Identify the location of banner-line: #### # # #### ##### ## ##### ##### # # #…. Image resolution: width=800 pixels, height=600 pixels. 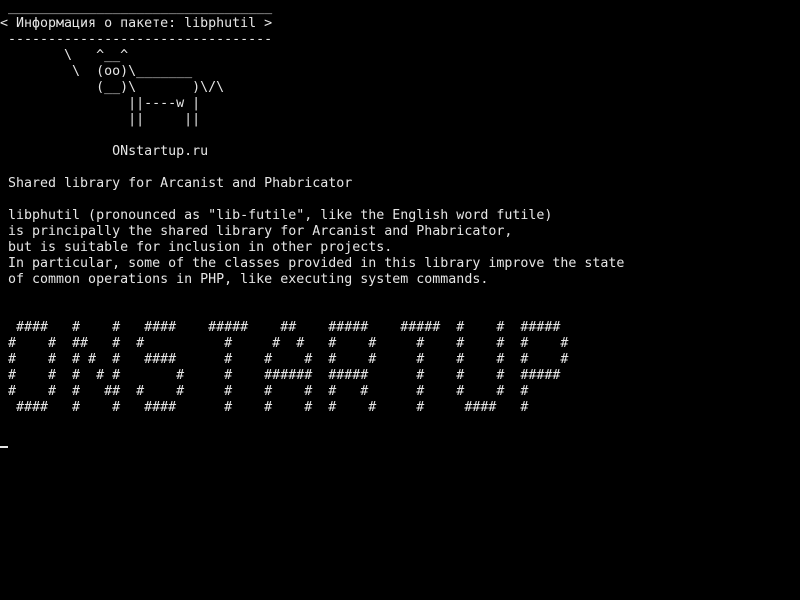
(280, 327).